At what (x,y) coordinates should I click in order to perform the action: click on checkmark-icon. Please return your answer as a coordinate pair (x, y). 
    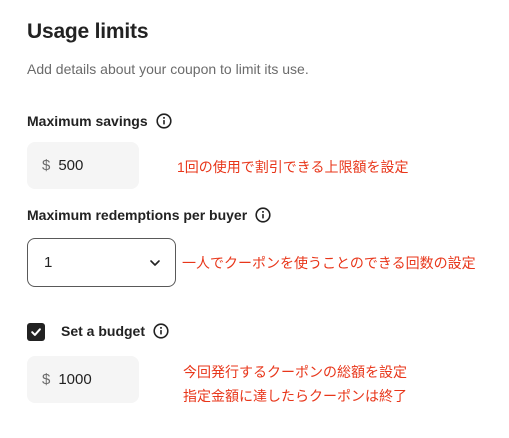
    Looking at the image, I should click on (36, 332).